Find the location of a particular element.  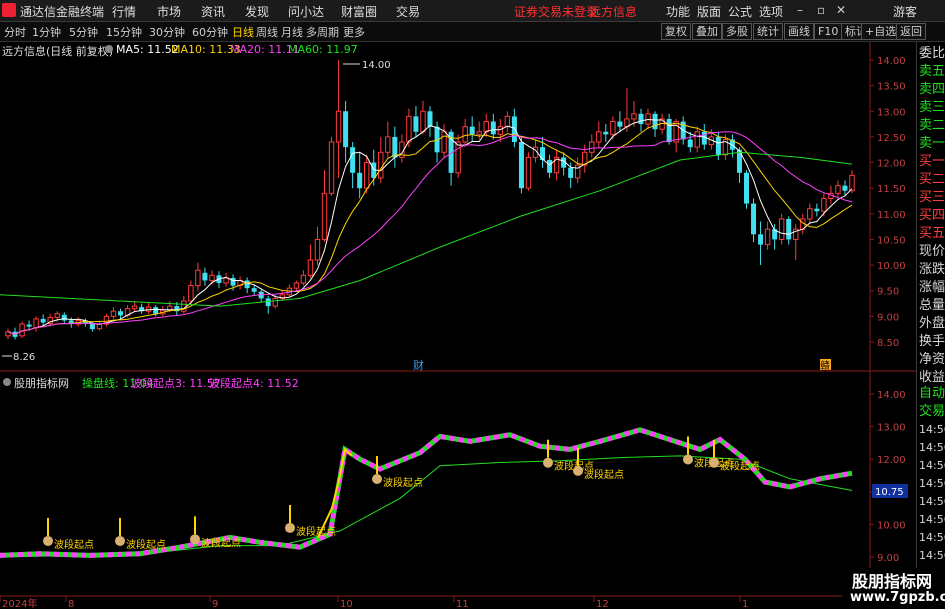

x-tick-label: 12 is located at coordinates (602, 604).